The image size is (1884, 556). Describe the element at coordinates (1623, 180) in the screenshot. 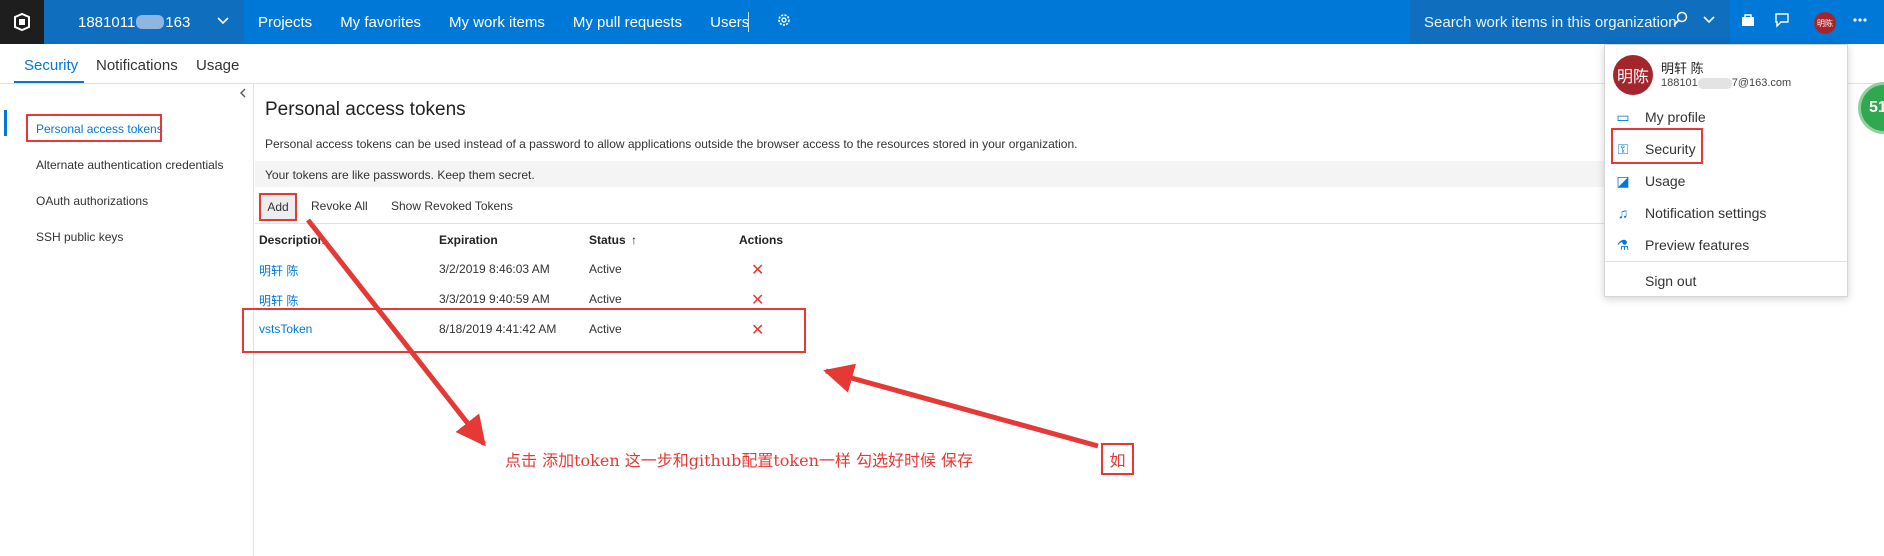

I see `usage-icon: ◪` at that location.